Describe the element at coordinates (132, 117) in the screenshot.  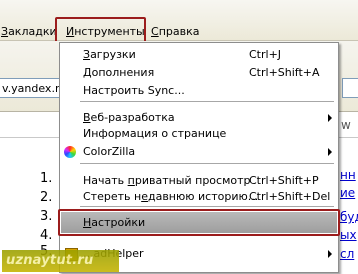
I see `webdev-text: еб-разработка` at that location.